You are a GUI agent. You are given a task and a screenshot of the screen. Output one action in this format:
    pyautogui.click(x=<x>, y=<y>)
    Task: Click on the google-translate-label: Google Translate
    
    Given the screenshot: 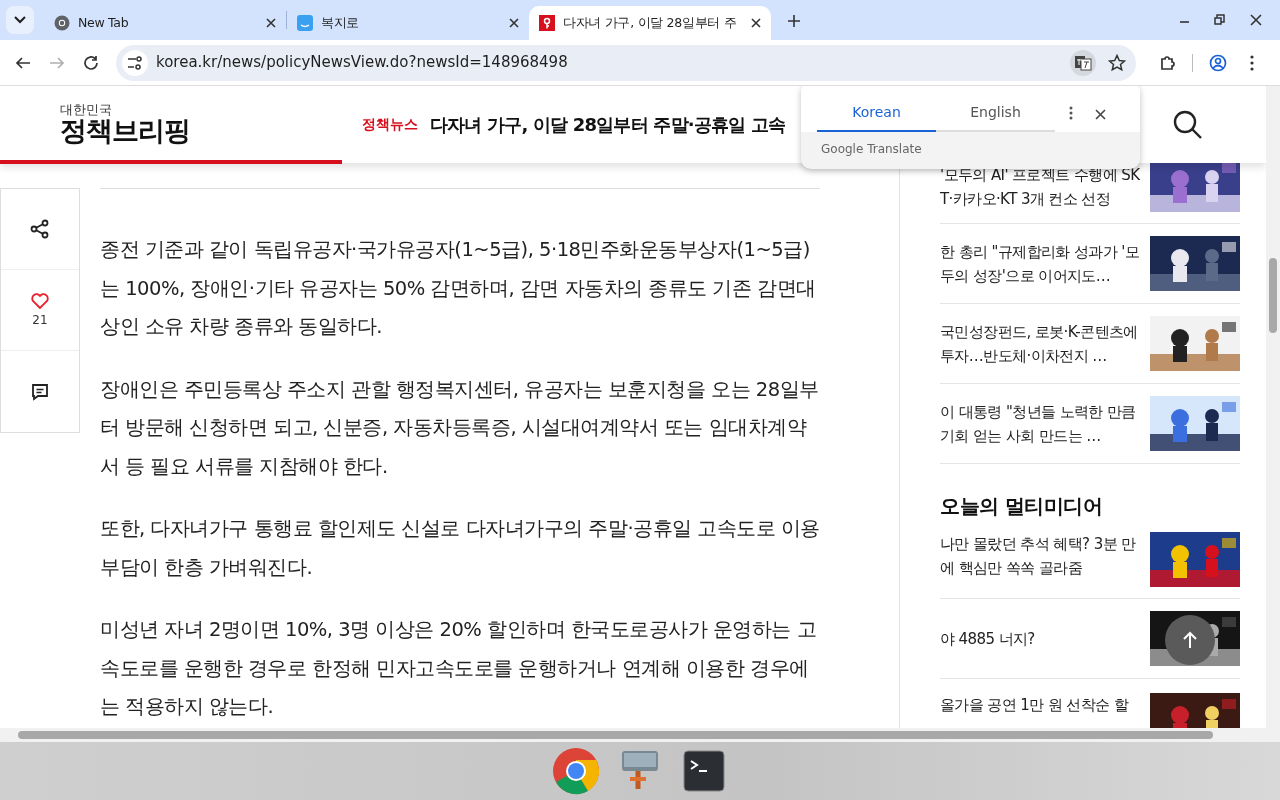 What is the action you would take?
    pyautogui.click(x=871, y=149)
    